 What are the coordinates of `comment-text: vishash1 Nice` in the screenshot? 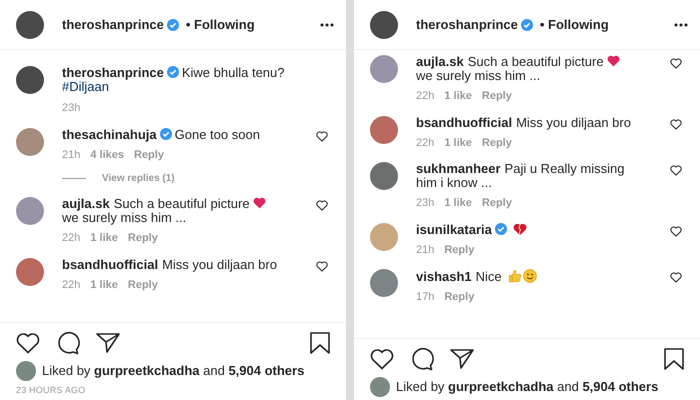 It's located at (527, 276).